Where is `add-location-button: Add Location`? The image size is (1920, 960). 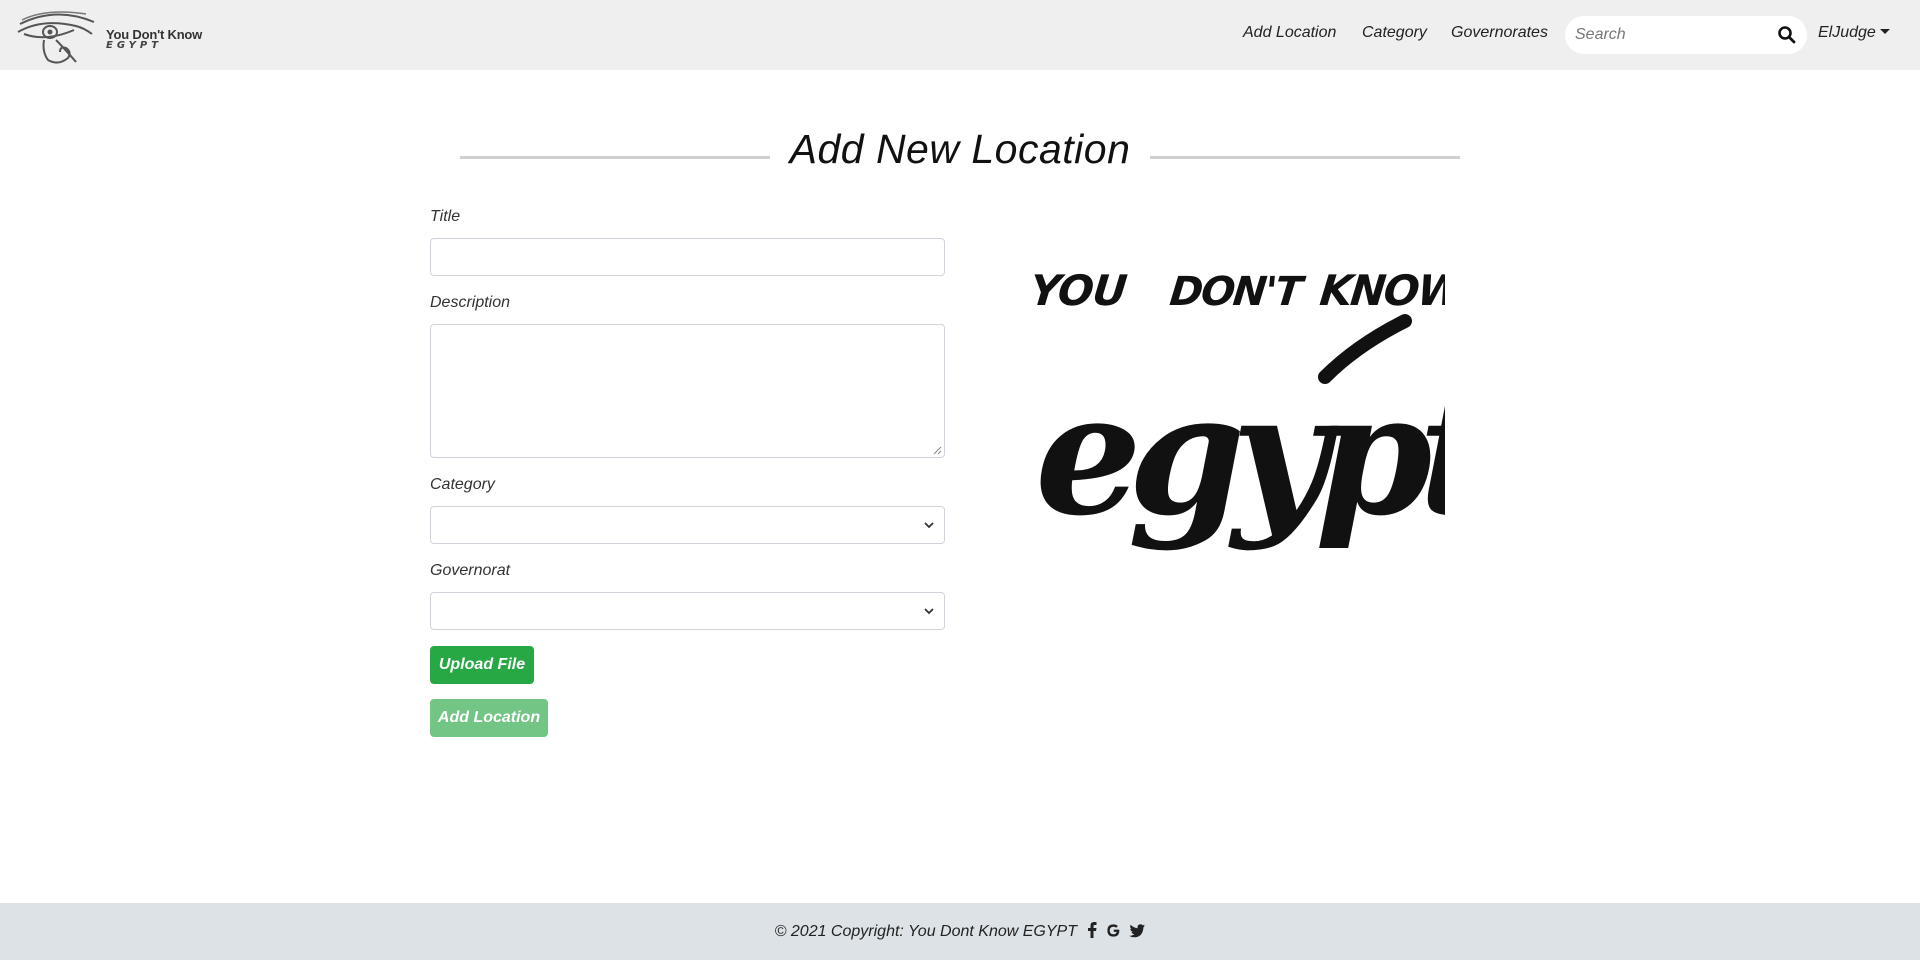
add-location-button: Add Location is located at coordinates (489, 718).